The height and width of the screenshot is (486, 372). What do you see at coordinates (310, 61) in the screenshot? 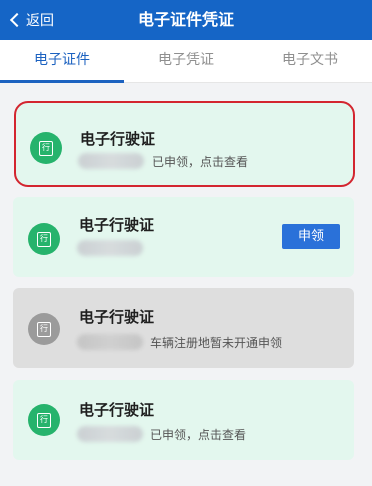
I see `tab-electronic-documents: 电子文书` at bounding box center [310, 61].